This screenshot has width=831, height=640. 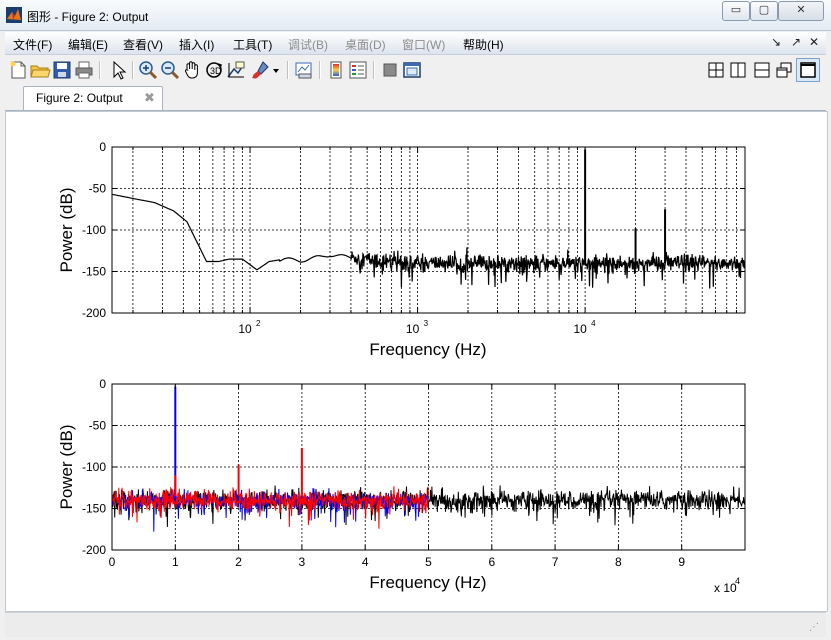 I want to click on x-tick-label: 7, so click(x=555, y=562).